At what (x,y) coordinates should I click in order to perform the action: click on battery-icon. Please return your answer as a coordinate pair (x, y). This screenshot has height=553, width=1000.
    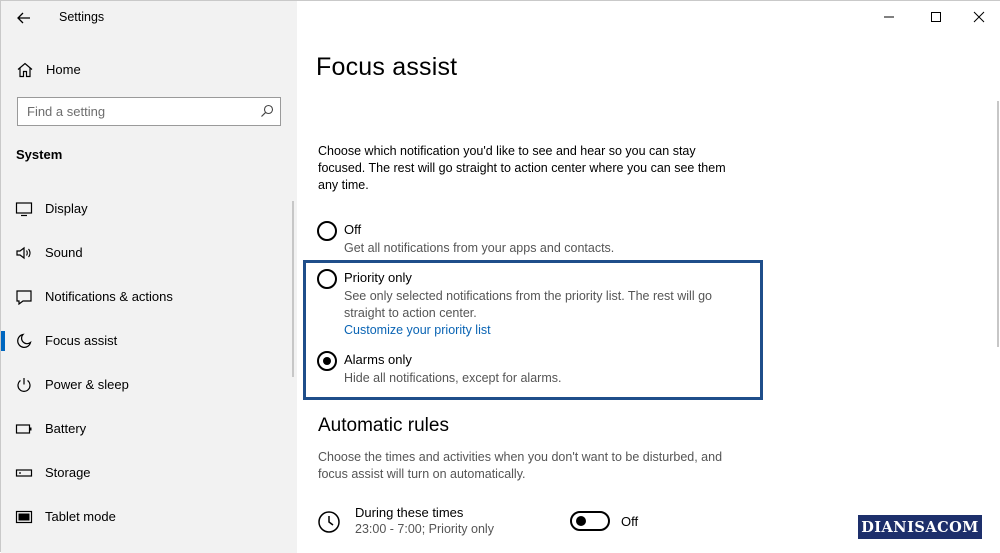
    Looking at the image, I should click on (23, 429).